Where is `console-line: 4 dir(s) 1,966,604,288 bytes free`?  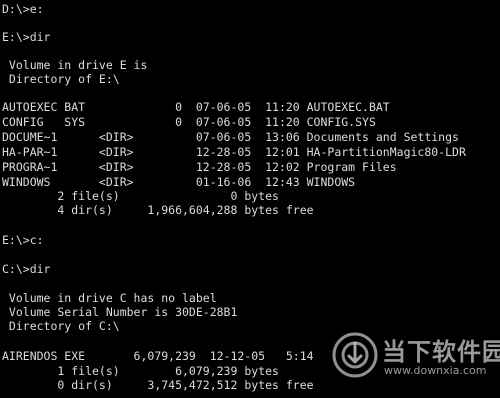
console-line: 4 dir(s) 1,966,604,288 bytes free is located at coordinates (158, 210).